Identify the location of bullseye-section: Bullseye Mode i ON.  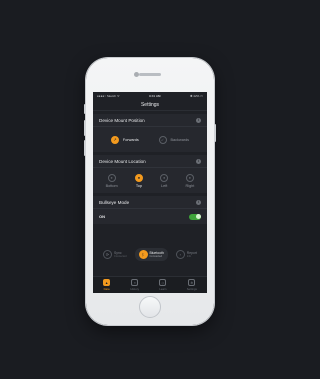
(150, 210).